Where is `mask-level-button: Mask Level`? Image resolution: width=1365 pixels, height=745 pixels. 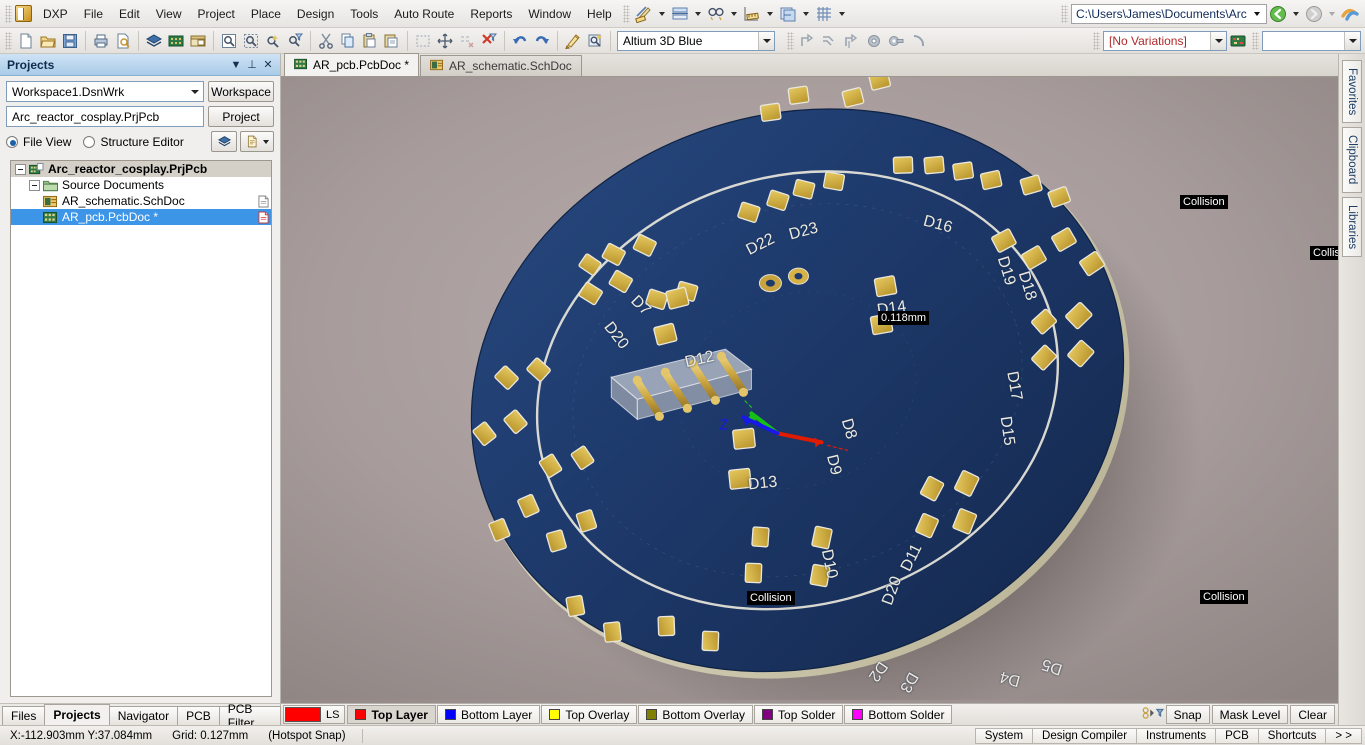 mask-level-button: Mask Level is located at coordinates (1250, 714).